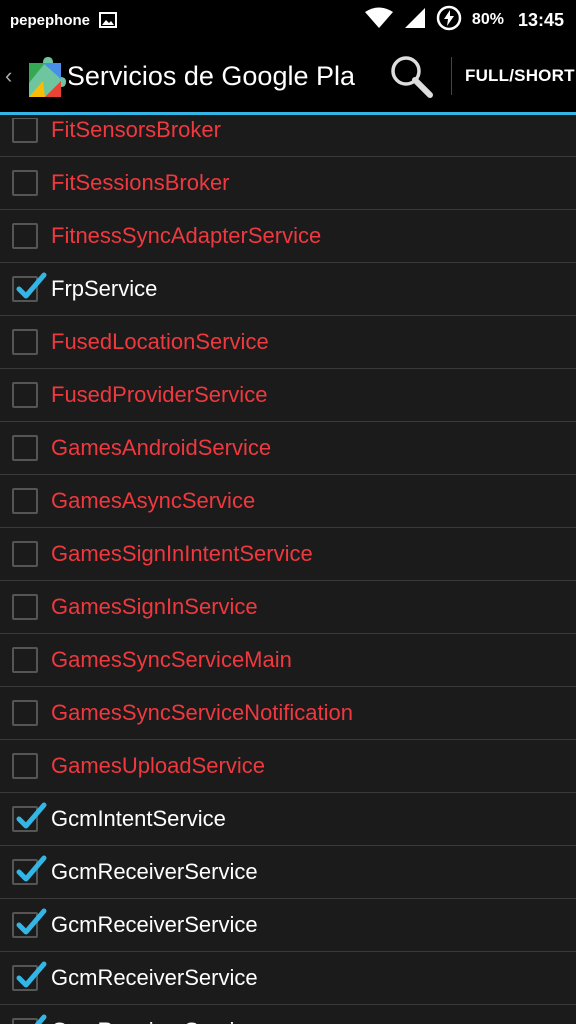 The width and height of the screenshot is (576, 1024). Describe the element at coordinates (288, 342) in the screenshot. I see `service-row: FusedLocationService` at that location.